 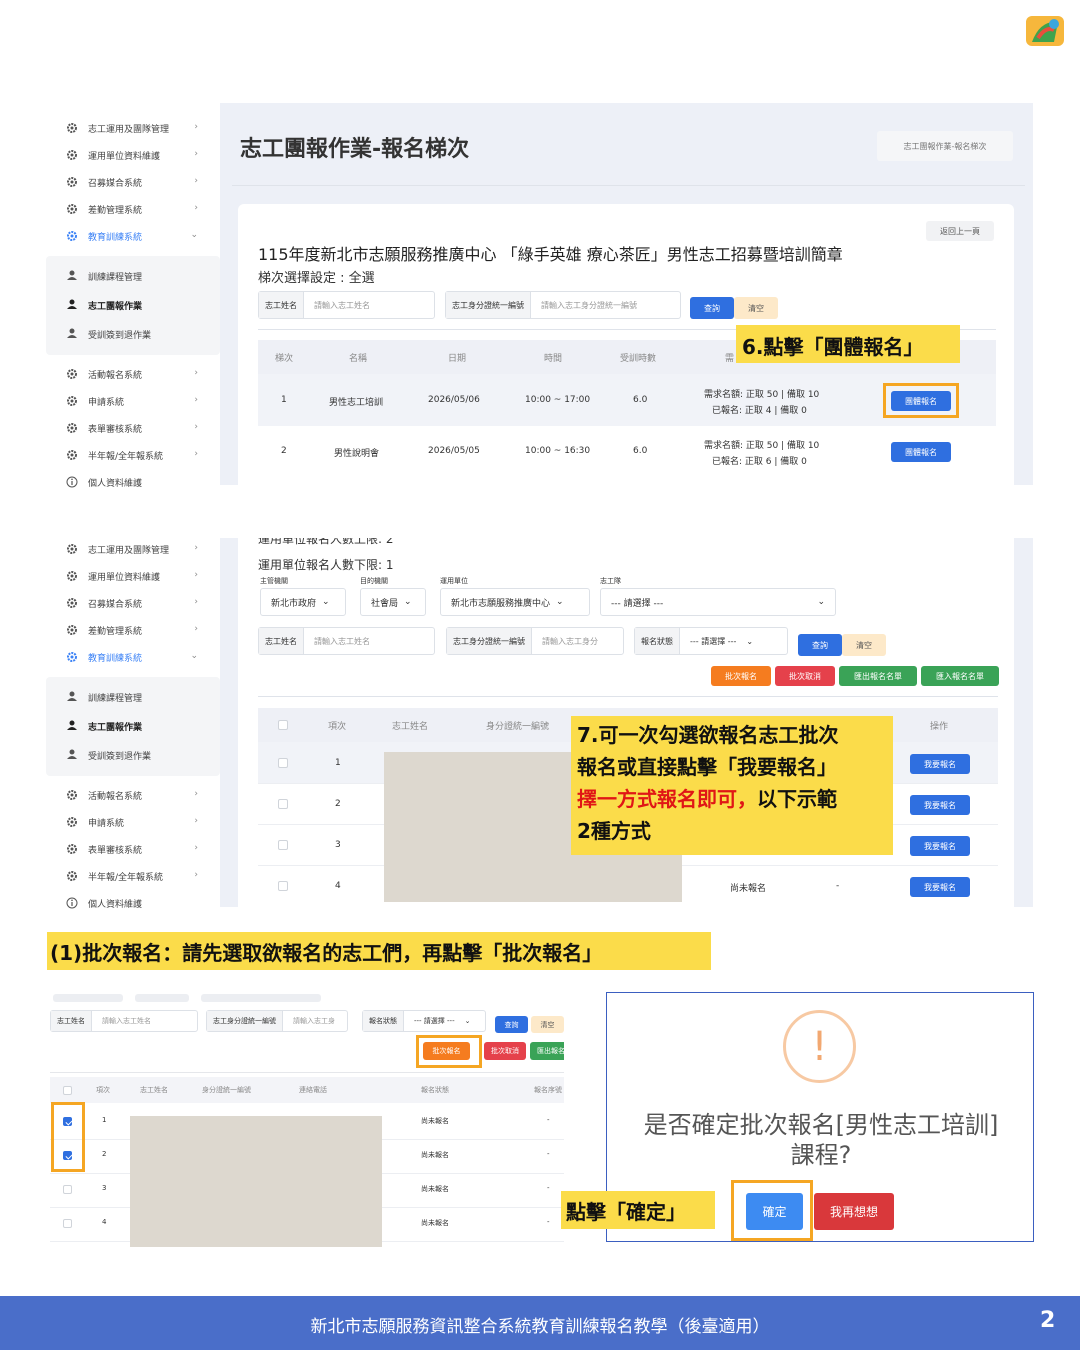 I want to click on dialog-message: 是否確定批次報名[男性志工培訓] 課程?, so click(x=821, y=1140).